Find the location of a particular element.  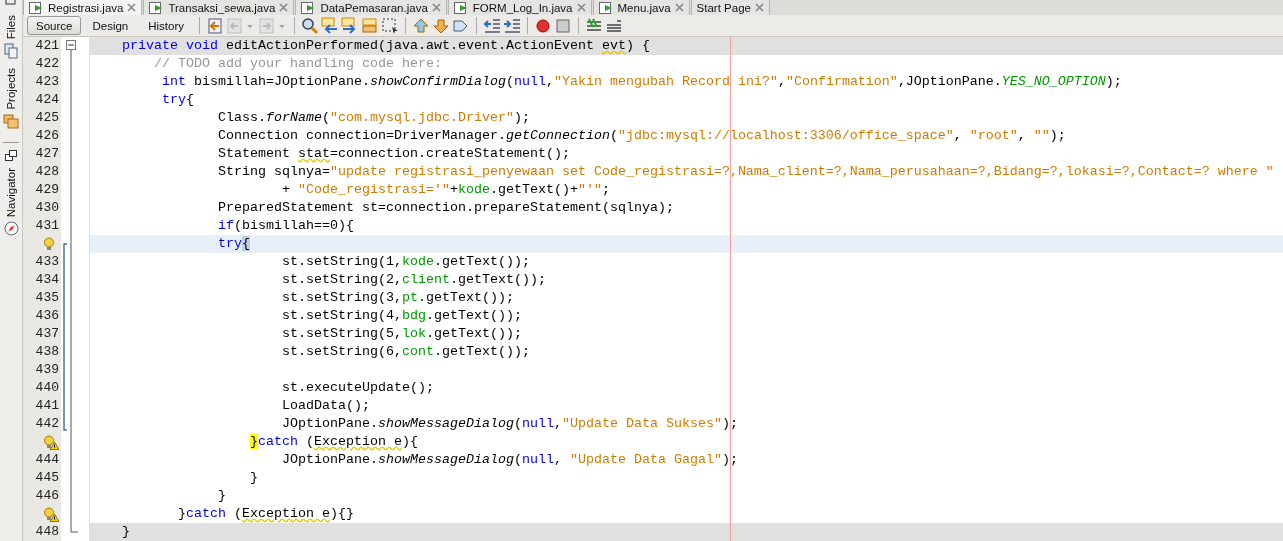

line-number: 421 is located at coordinates (47, 46).